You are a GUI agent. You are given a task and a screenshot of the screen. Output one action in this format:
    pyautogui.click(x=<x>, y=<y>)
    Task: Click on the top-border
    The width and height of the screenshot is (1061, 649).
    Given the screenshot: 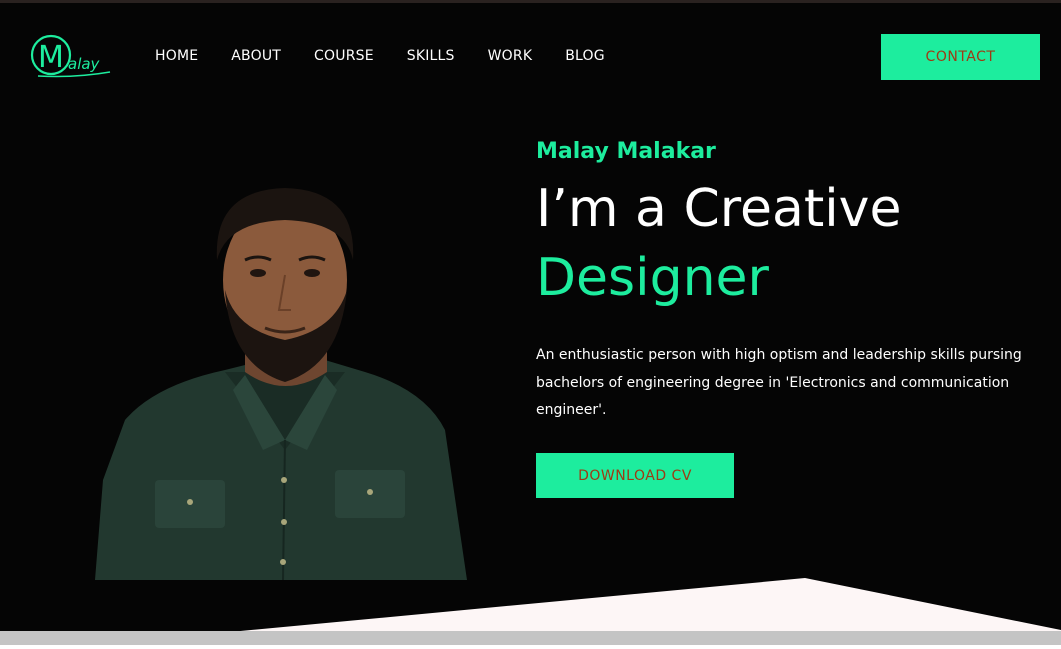 What is the action you would take?
    pyautogui.click(x=530, y=1)
    